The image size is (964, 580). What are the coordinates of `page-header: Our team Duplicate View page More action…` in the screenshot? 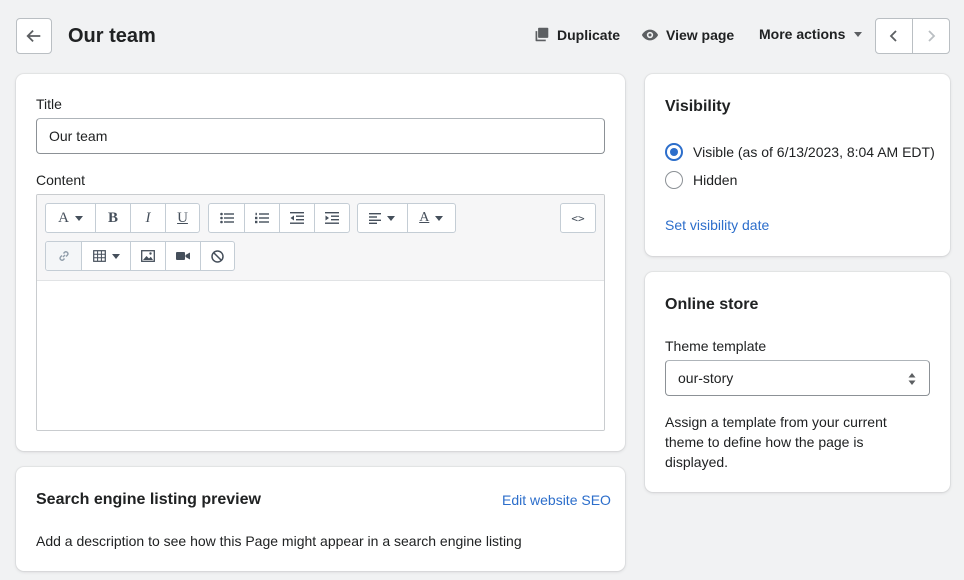 It's located at (482, 37).